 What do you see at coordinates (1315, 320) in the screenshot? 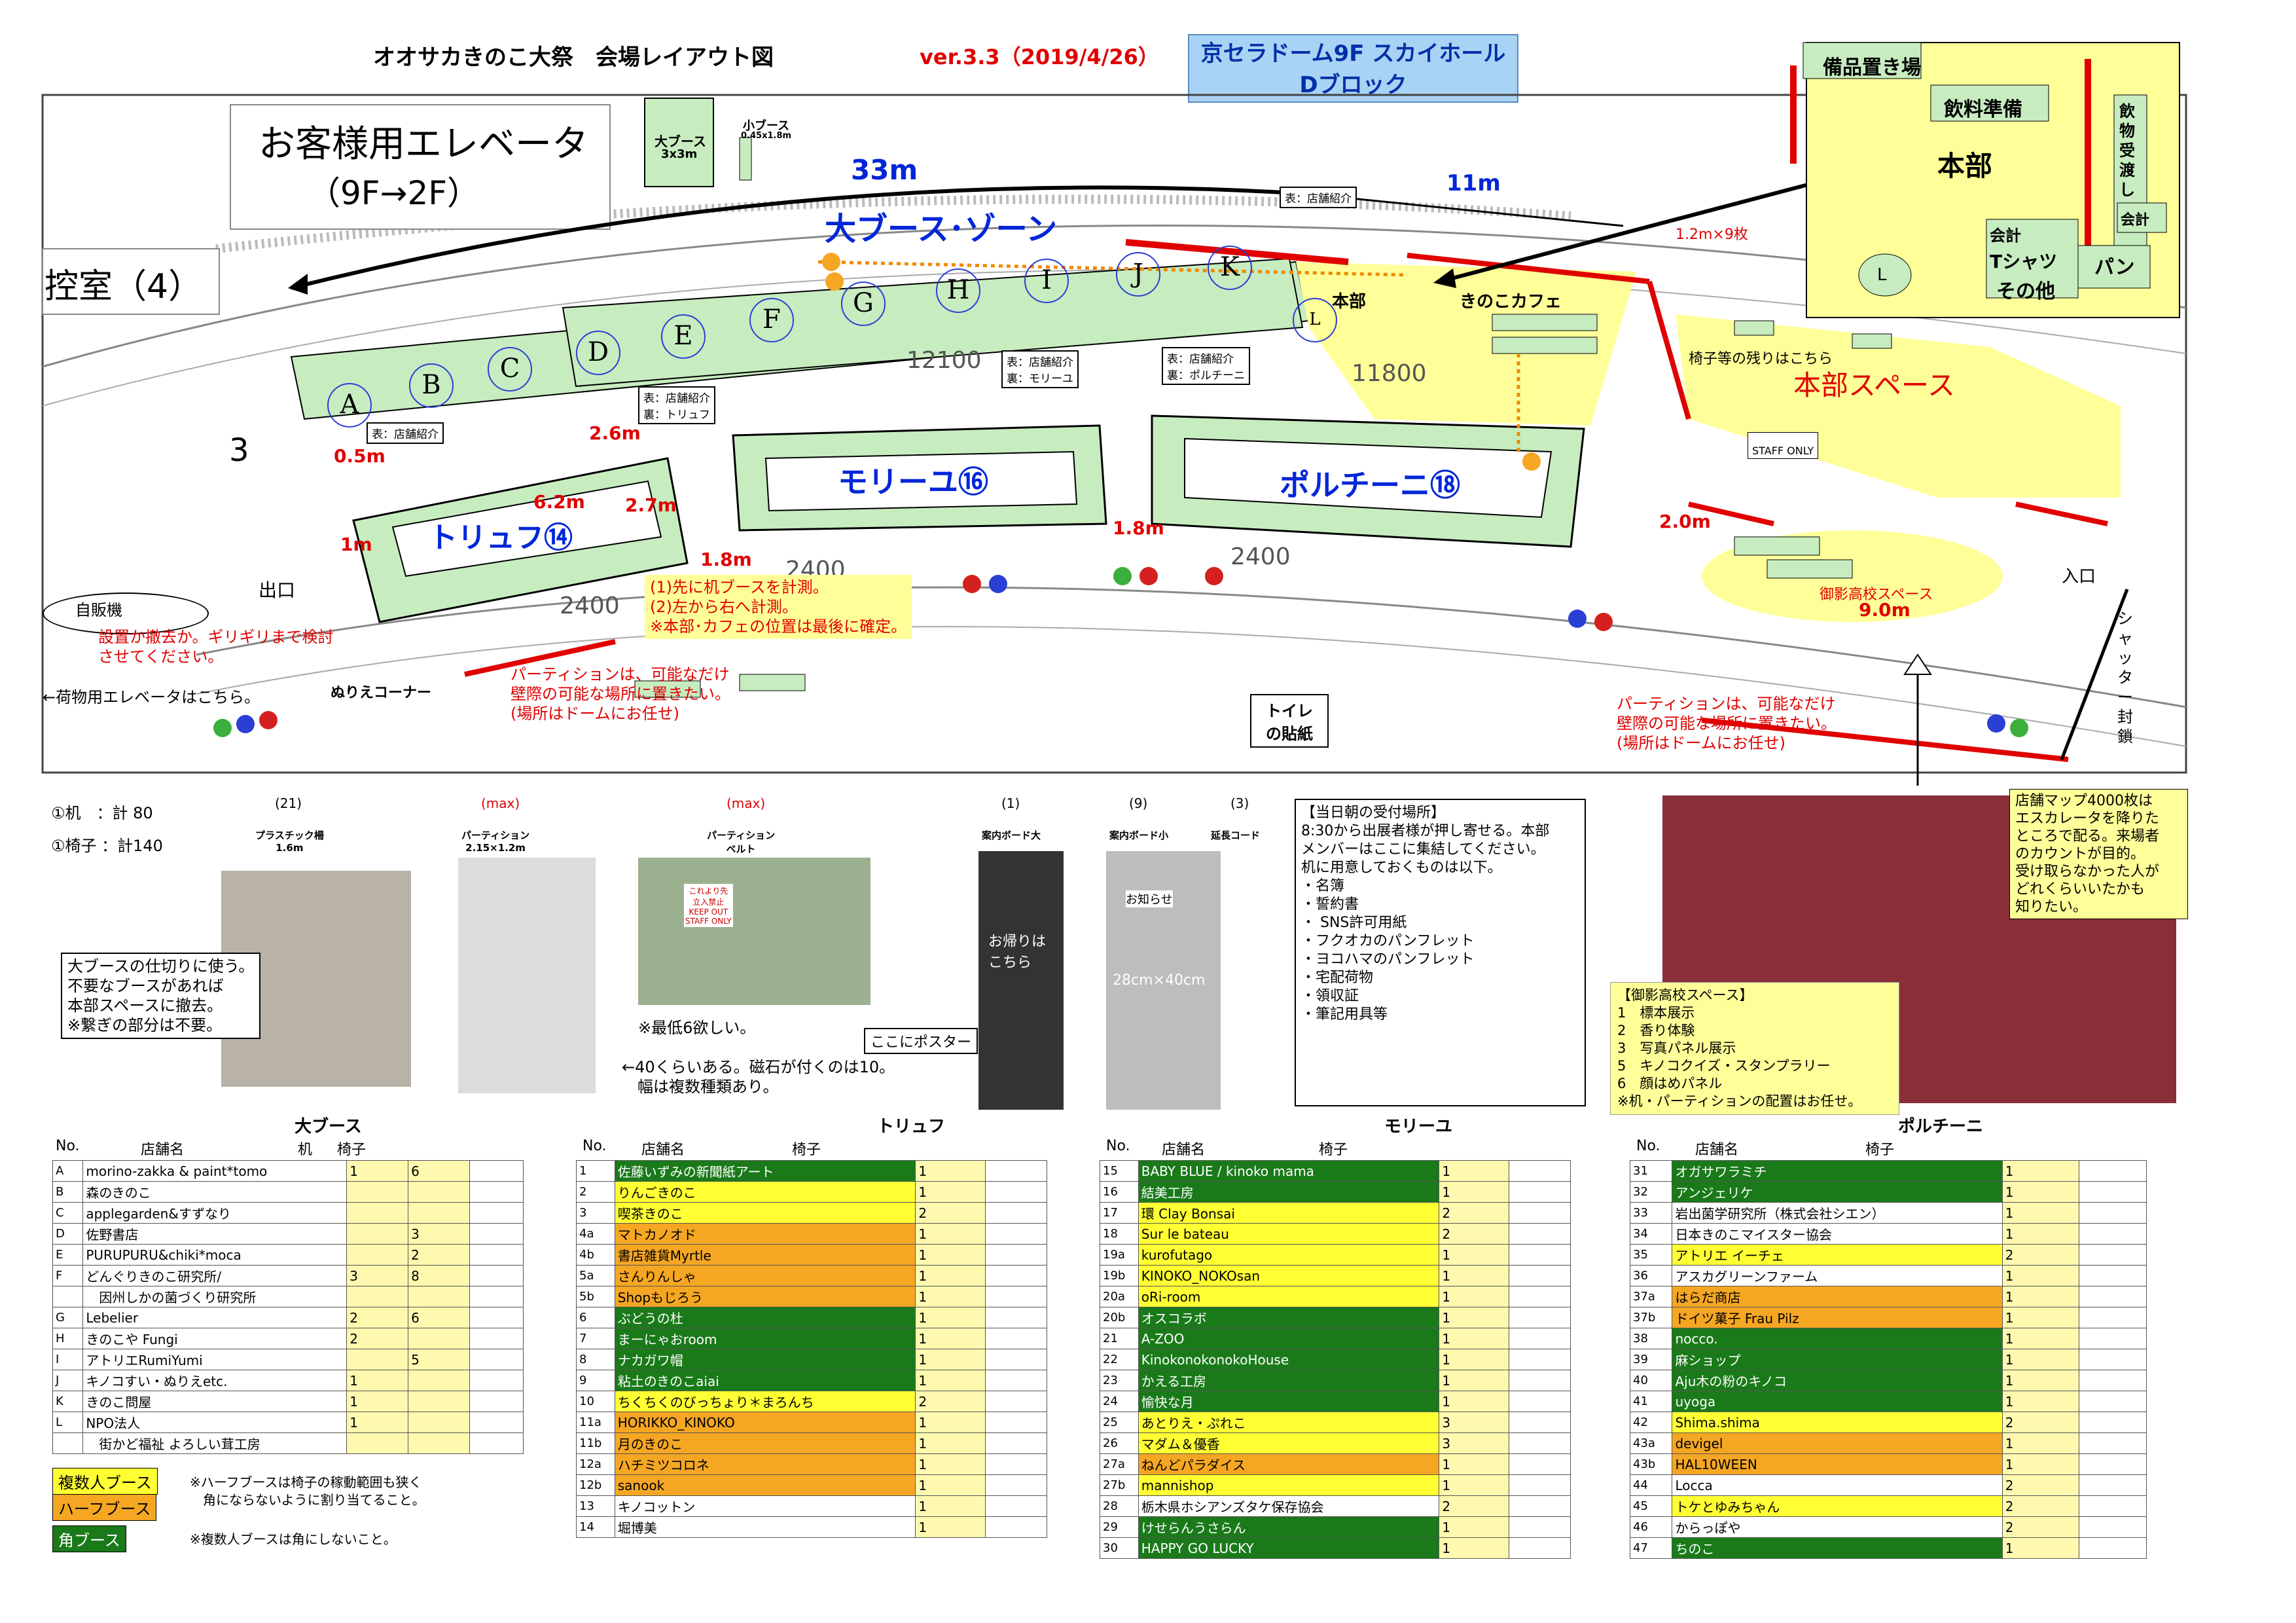
I see `booth-l: L` at bounding box center [1315, 320].